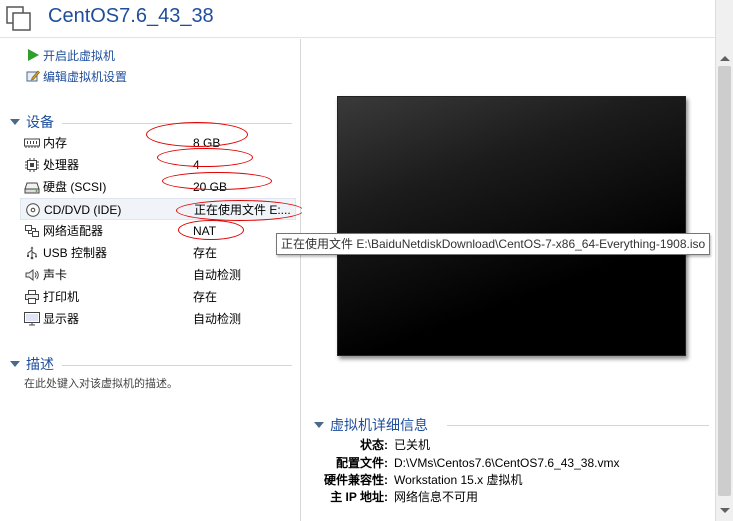  I want to click on devices-section-header: 设备, so click(32, 122).